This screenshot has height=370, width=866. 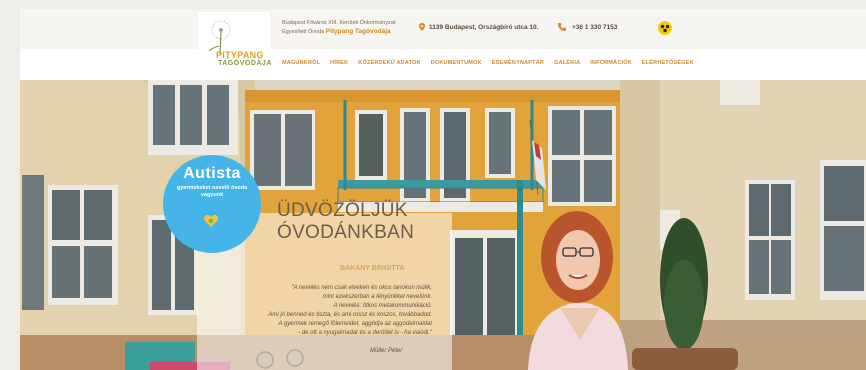 I want to click on accessibility-icon, so click(x=665, y=28).